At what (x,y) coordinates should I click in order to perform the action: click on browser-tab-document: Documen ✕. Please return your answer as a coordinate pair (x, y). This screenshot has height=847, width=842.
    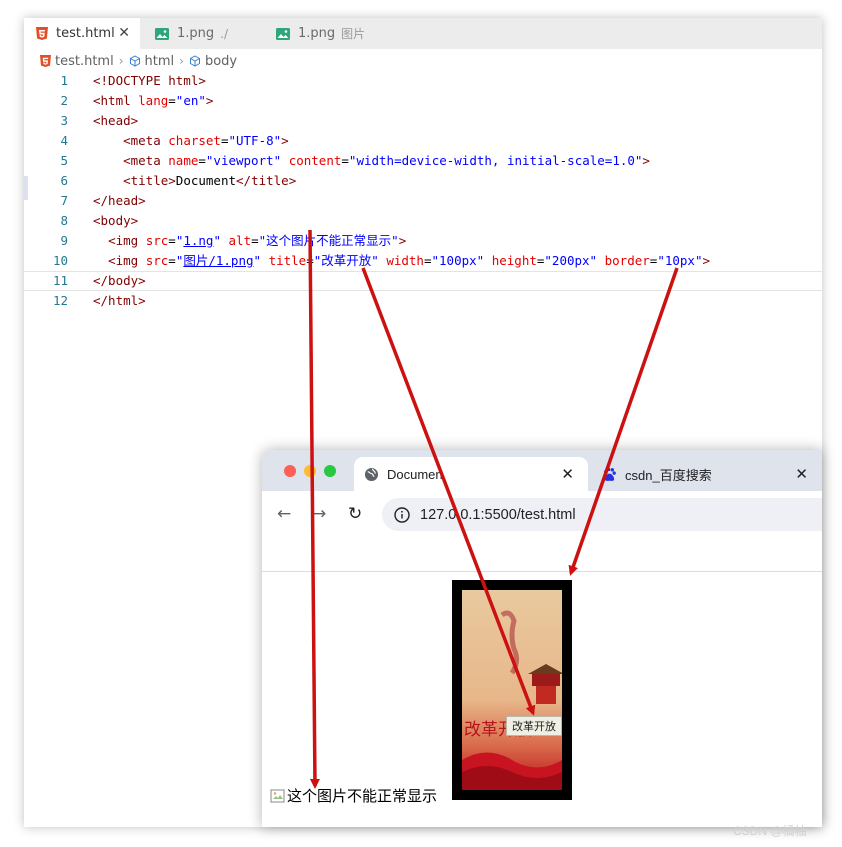
    Looking at the image, I should click on (471, 474).